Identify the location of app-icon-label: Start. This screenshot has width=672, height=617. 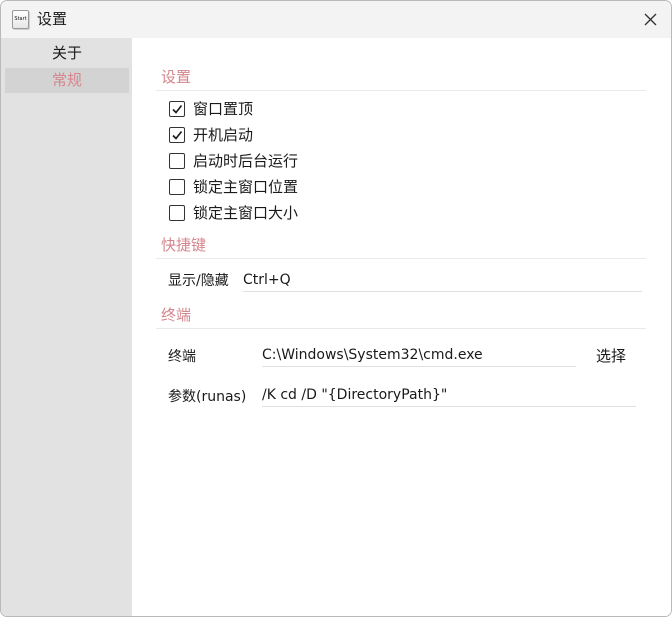
(20, 19).